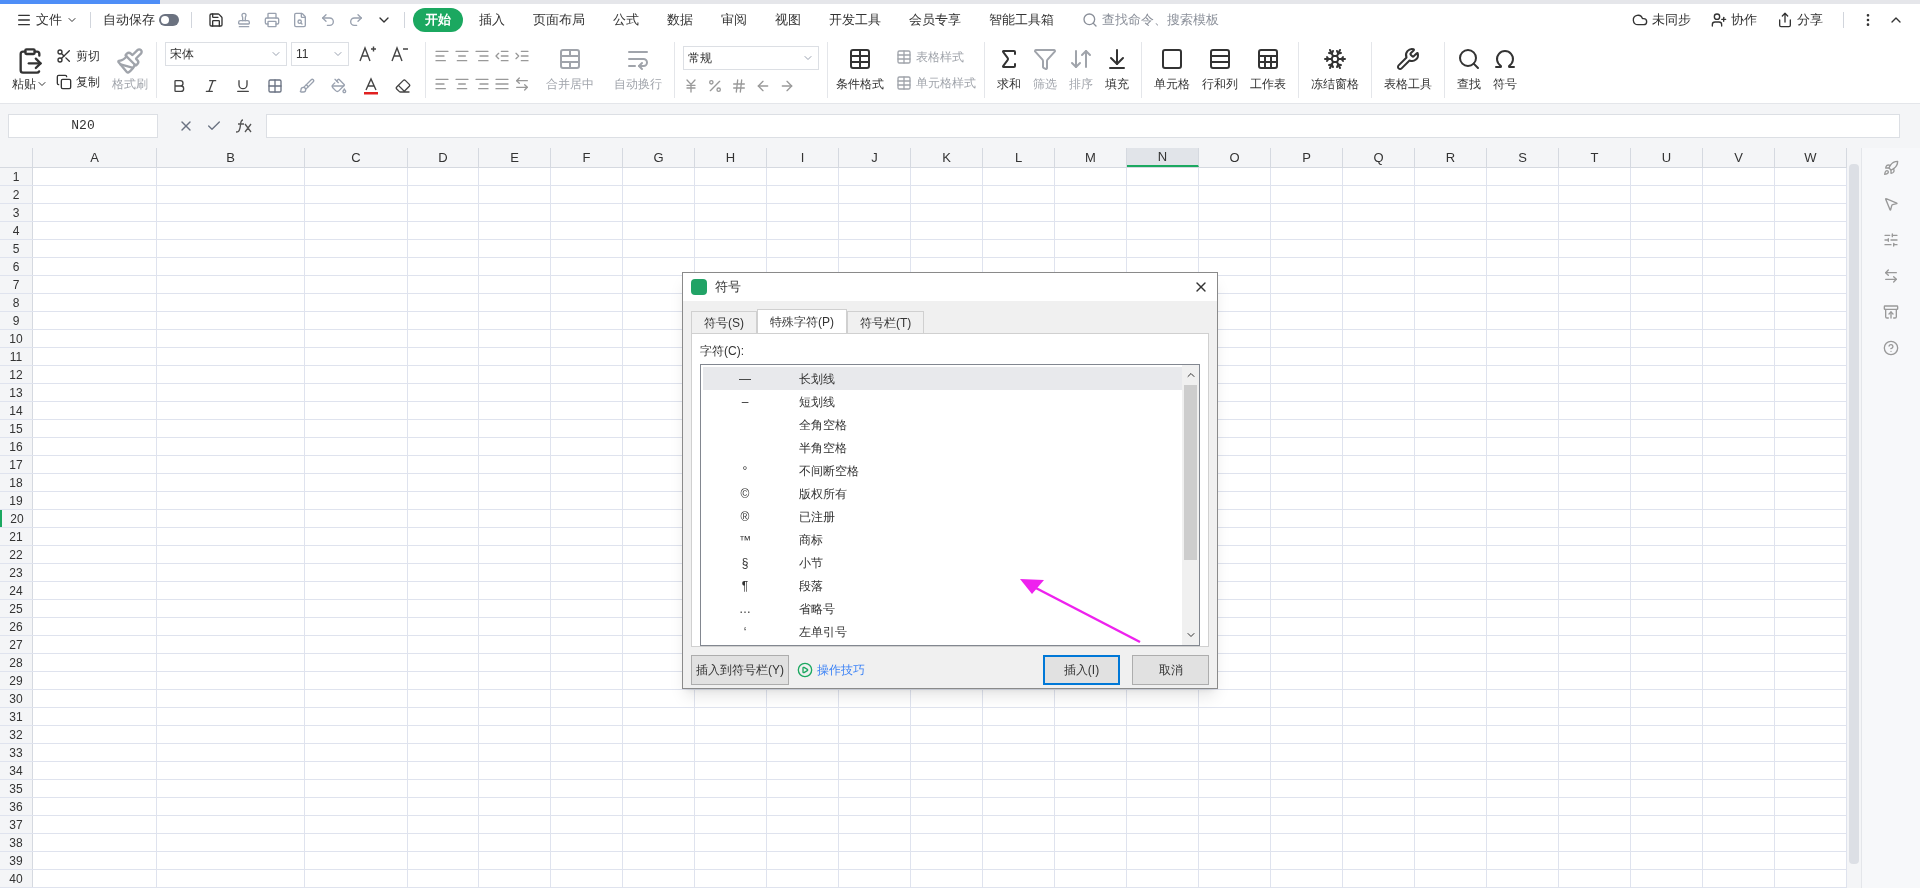 This screenshot has width=1920, height=892. Describe the element at coordinates (1661, 20) in the screenshot. I see `toolbar-action: 未同步` at that location.